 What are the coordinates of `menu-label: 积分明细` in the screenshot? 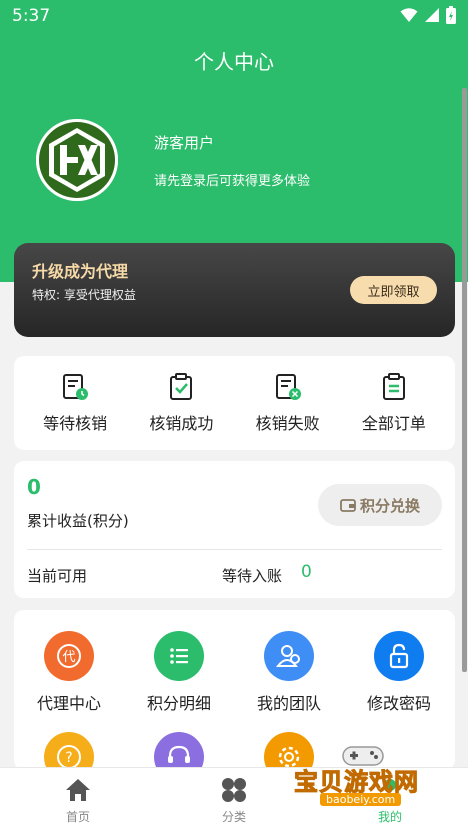 It's located at (178, 703).